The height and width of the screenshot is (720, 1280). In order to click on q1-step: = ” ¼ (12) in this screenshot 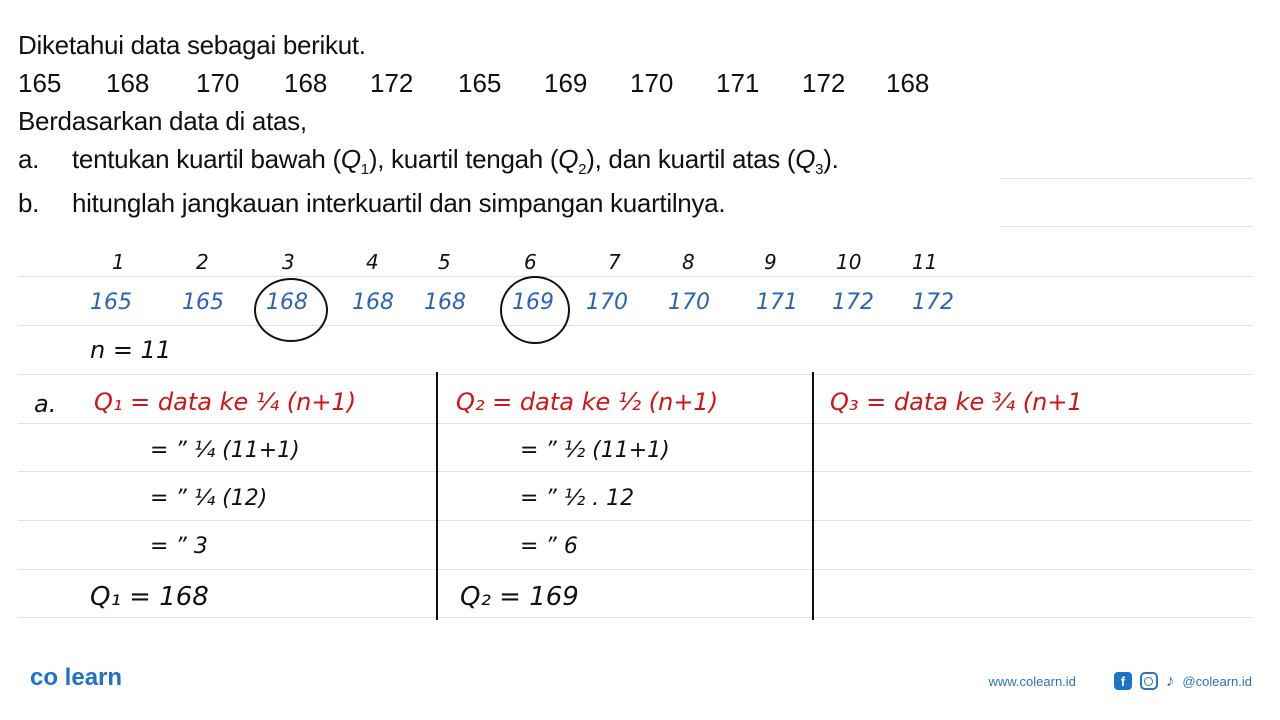, I will do `click(209, 498)`.